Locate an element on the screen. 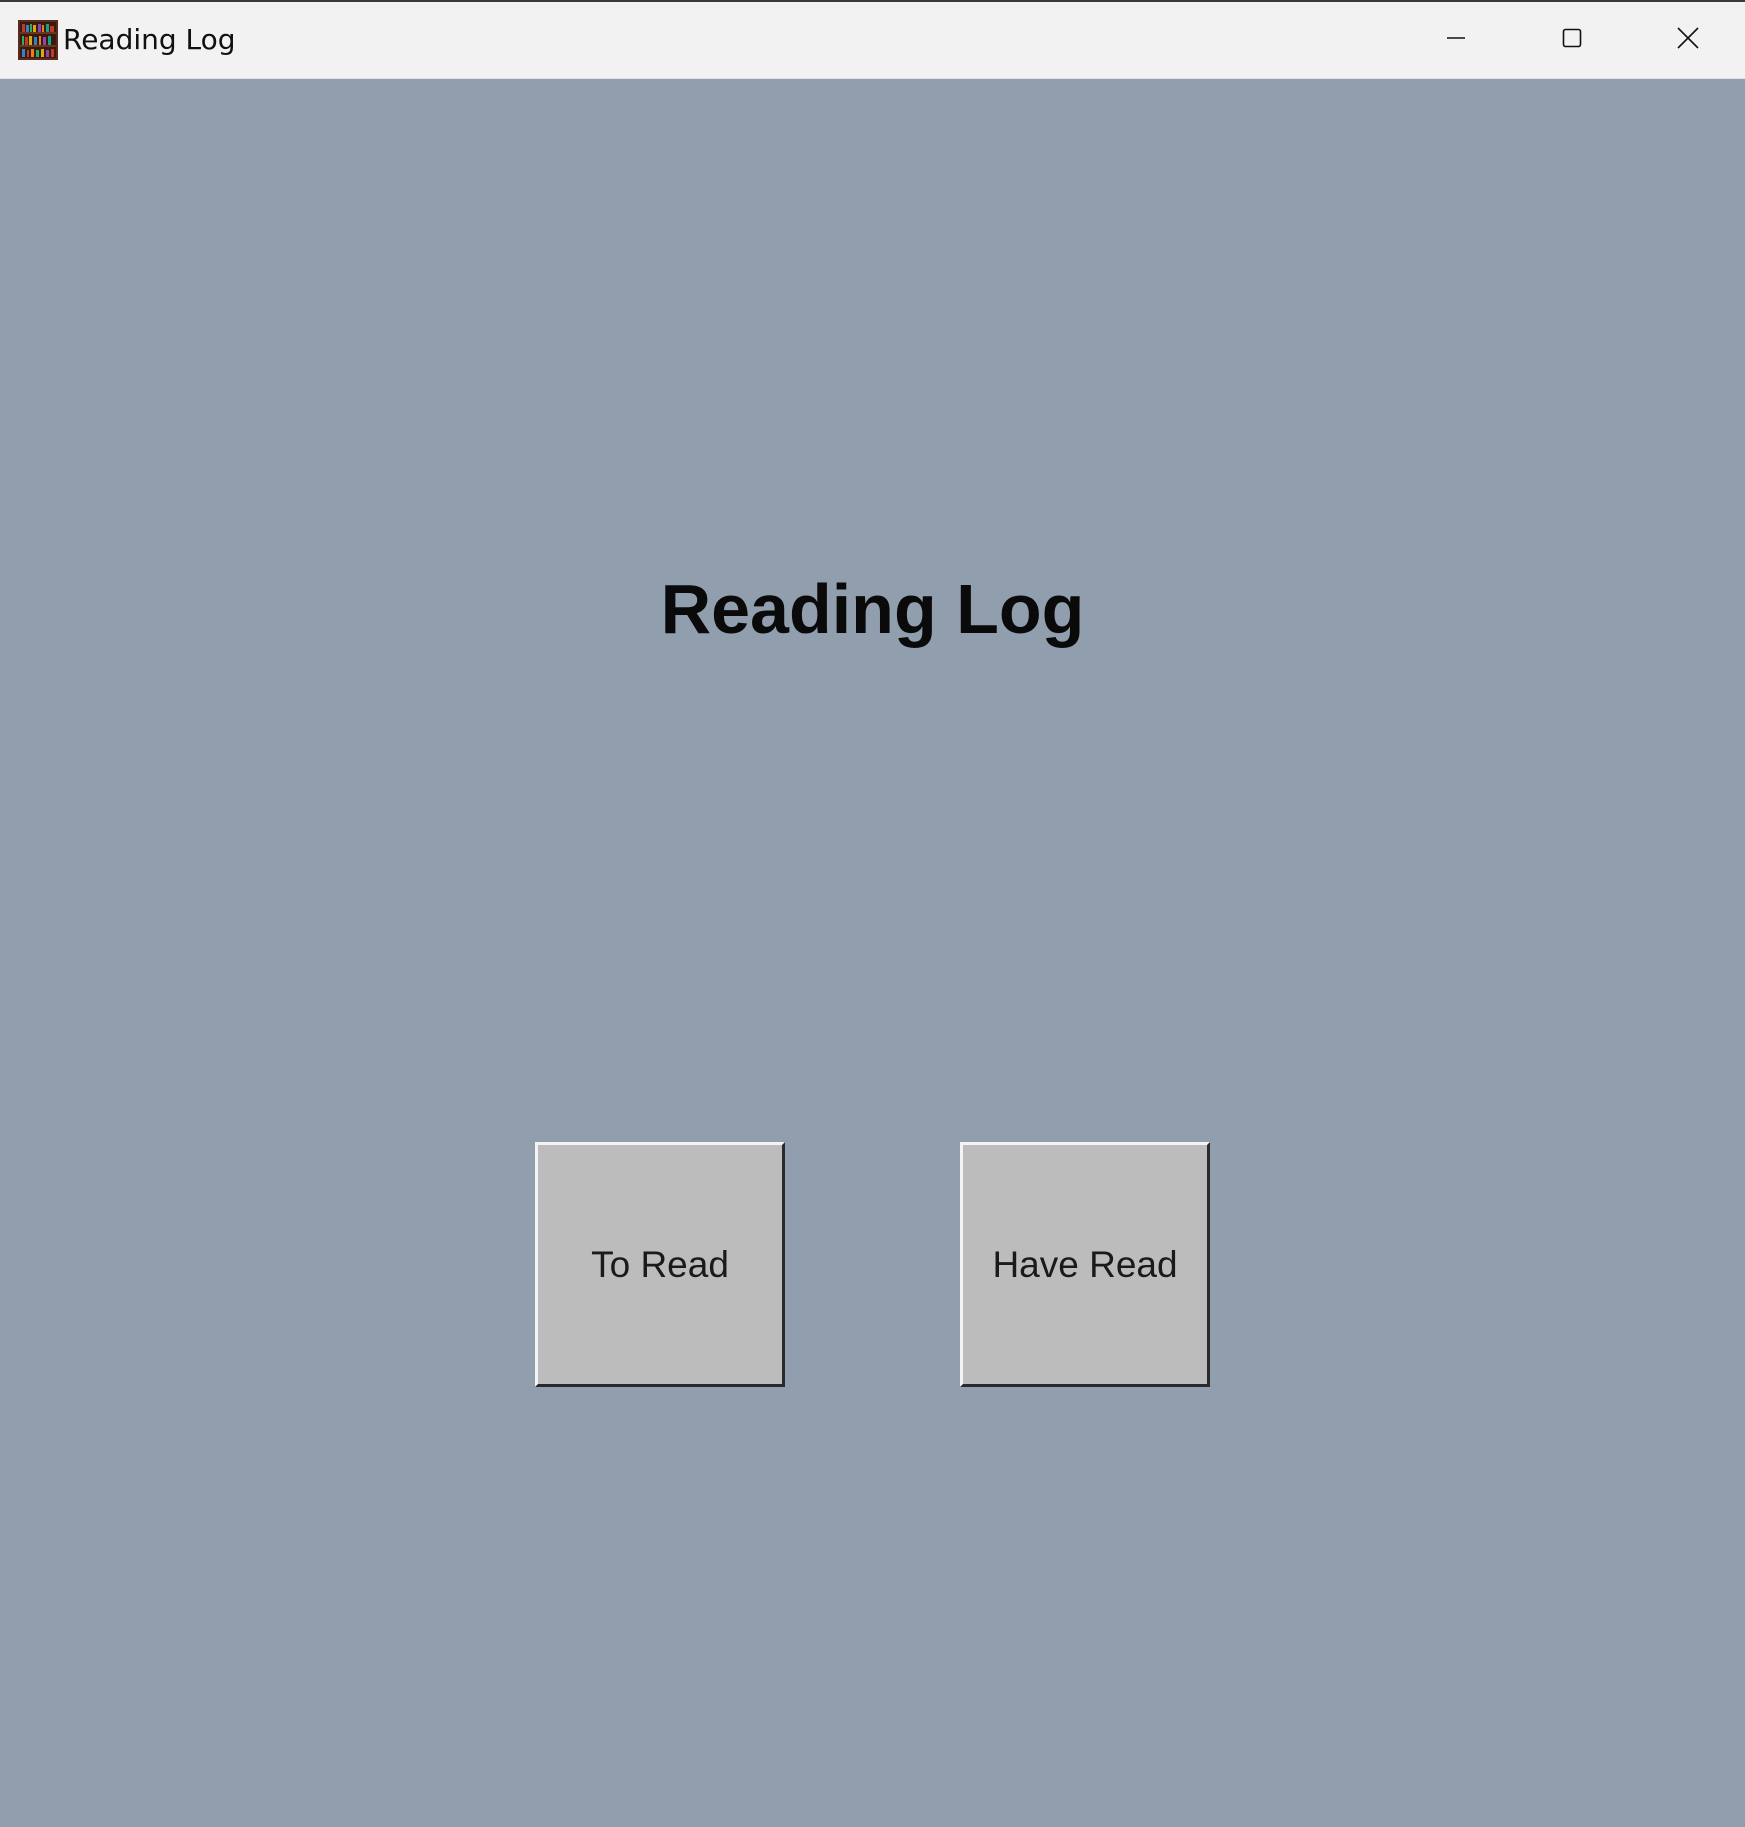  maximize-button is located at coordinates (1572, 40).